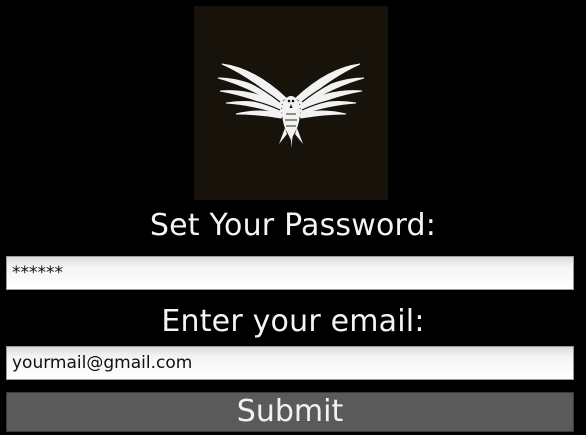 This screenshot has height=435, width=586. I want to click on email-field, so click(290, 363).